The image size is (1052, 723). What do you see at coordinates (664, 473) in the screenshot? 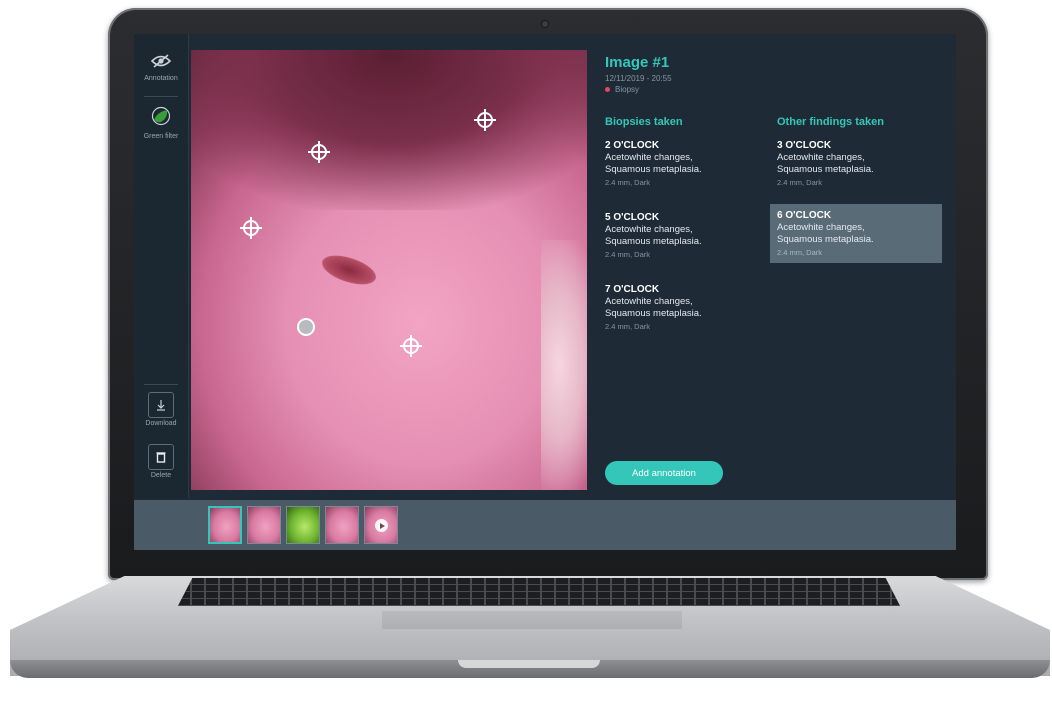
I see `add-annotation-button: Add annotation` at bounding box center [664, 473].